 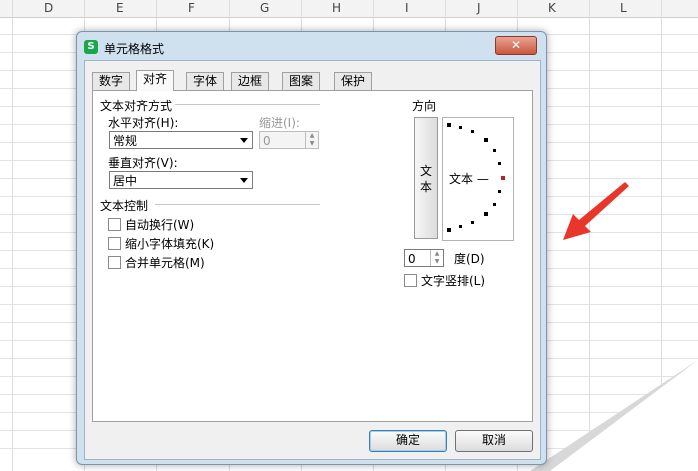 What do you see at coordinates (425, 187) in the screenshot?
I see `vertical-text-char: 本` at bounding box center [425, 187].